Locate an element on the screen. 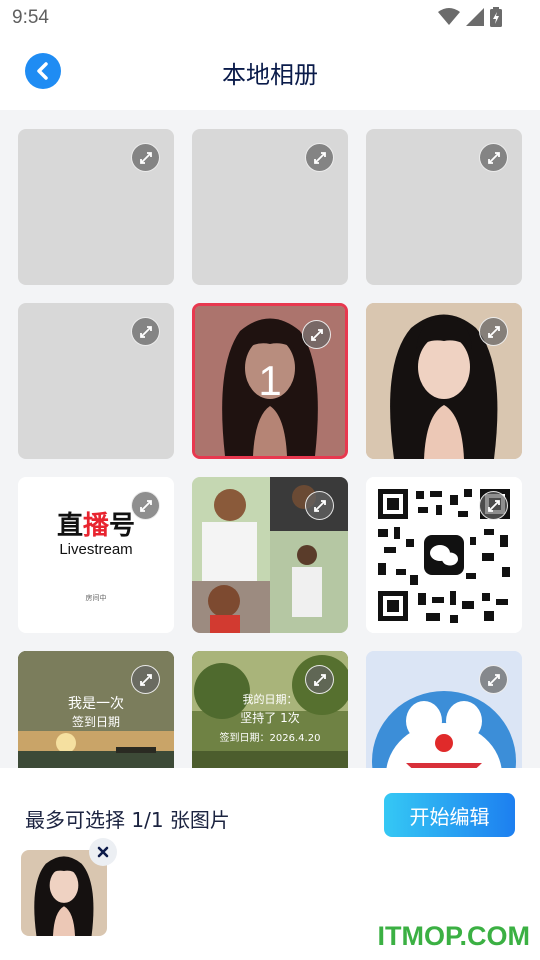 This screenshot has height=960, width=540. photo-tile is located at coordinates (444, 381).